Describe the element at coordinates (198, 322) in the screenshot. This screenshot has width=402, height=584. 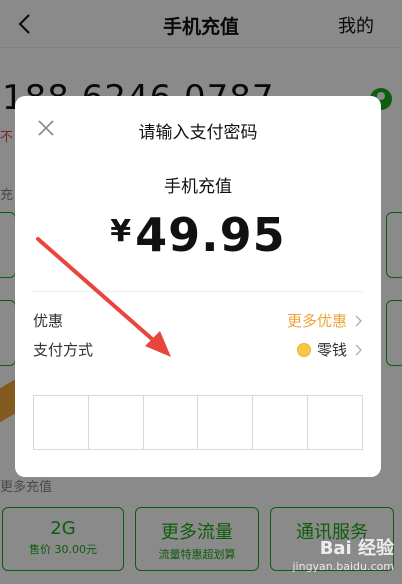
I see `discount-row: 优惠 更多优惠` at that location.